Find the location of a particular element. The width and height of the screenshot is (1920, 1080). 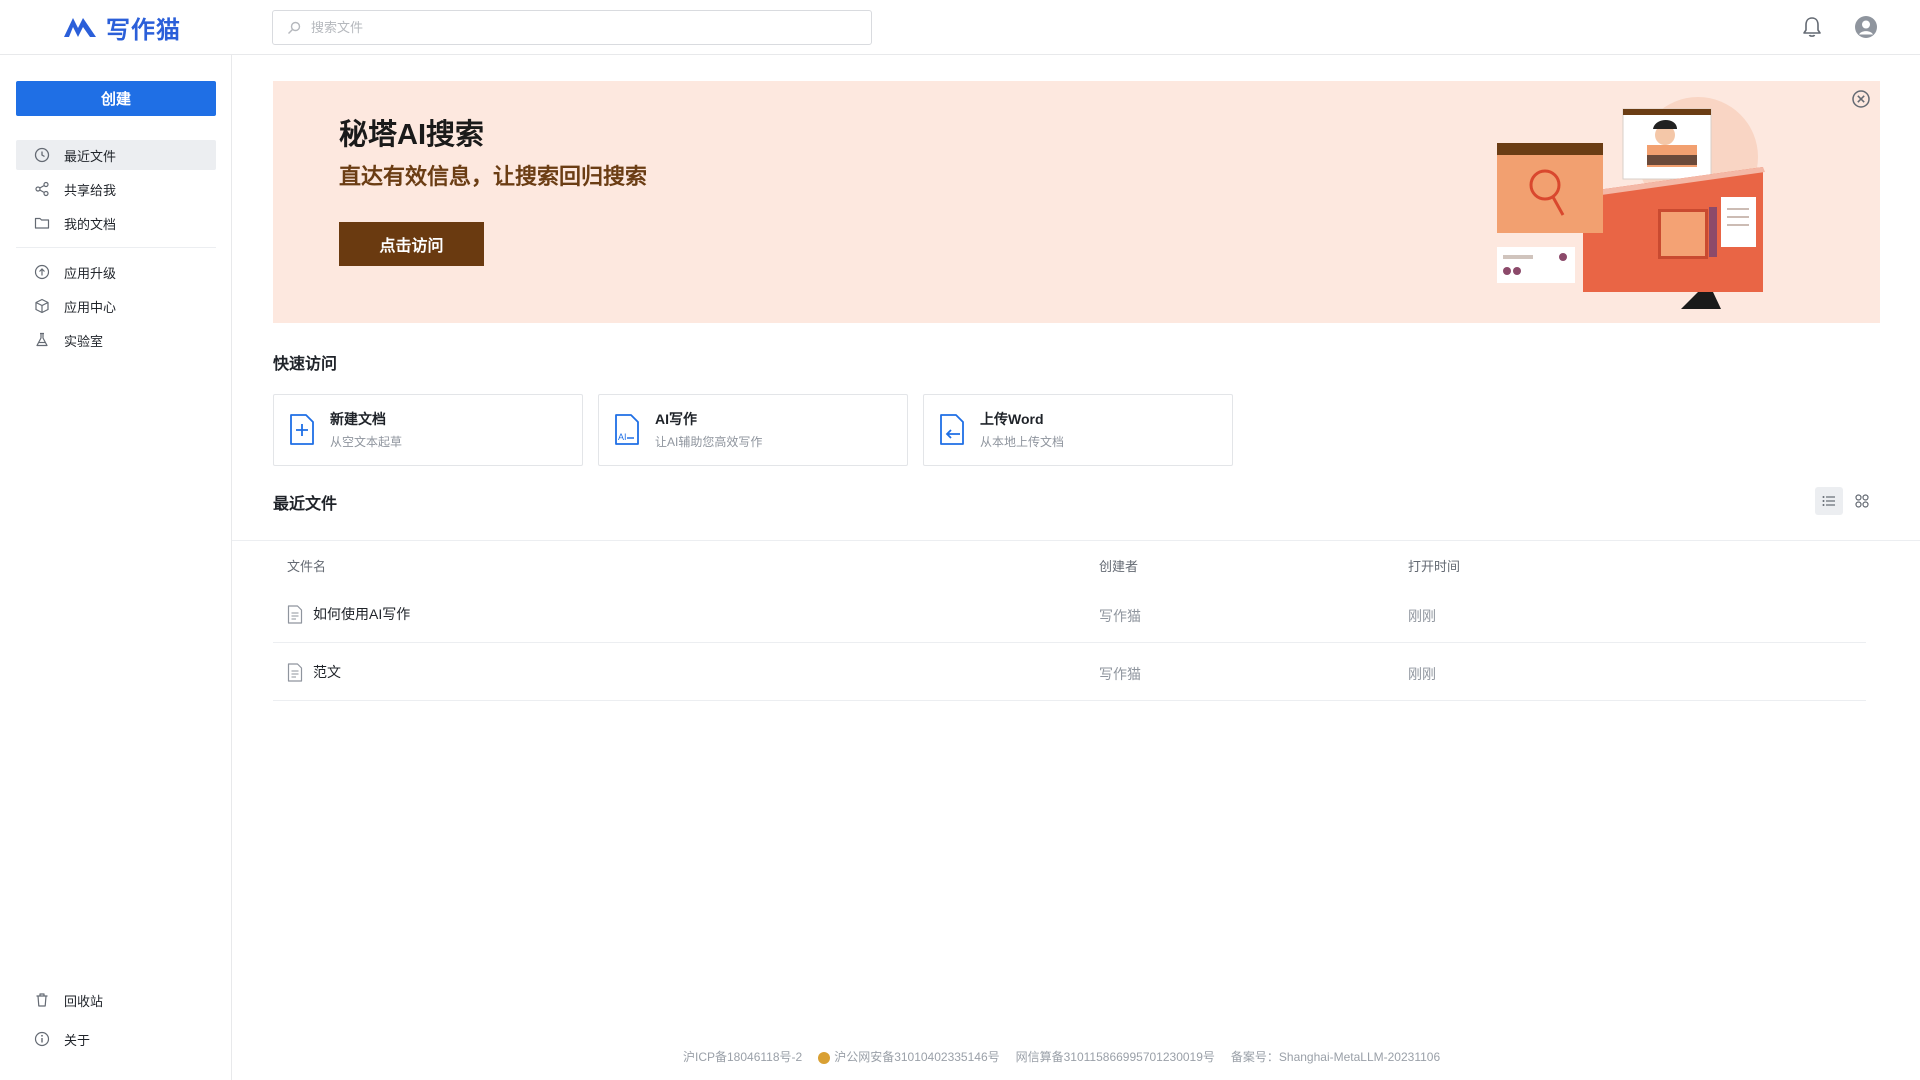

clock-icon is located at coordinates (42, 155).